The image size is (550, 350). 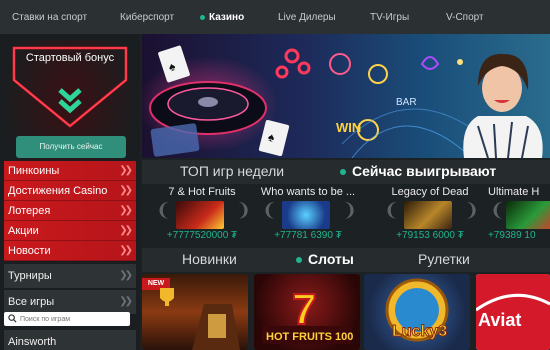 What do you see at coordinates (406, 102) in the screenshot?
I see `banner-bar-text: BAR` at bounding box center [406, 102].